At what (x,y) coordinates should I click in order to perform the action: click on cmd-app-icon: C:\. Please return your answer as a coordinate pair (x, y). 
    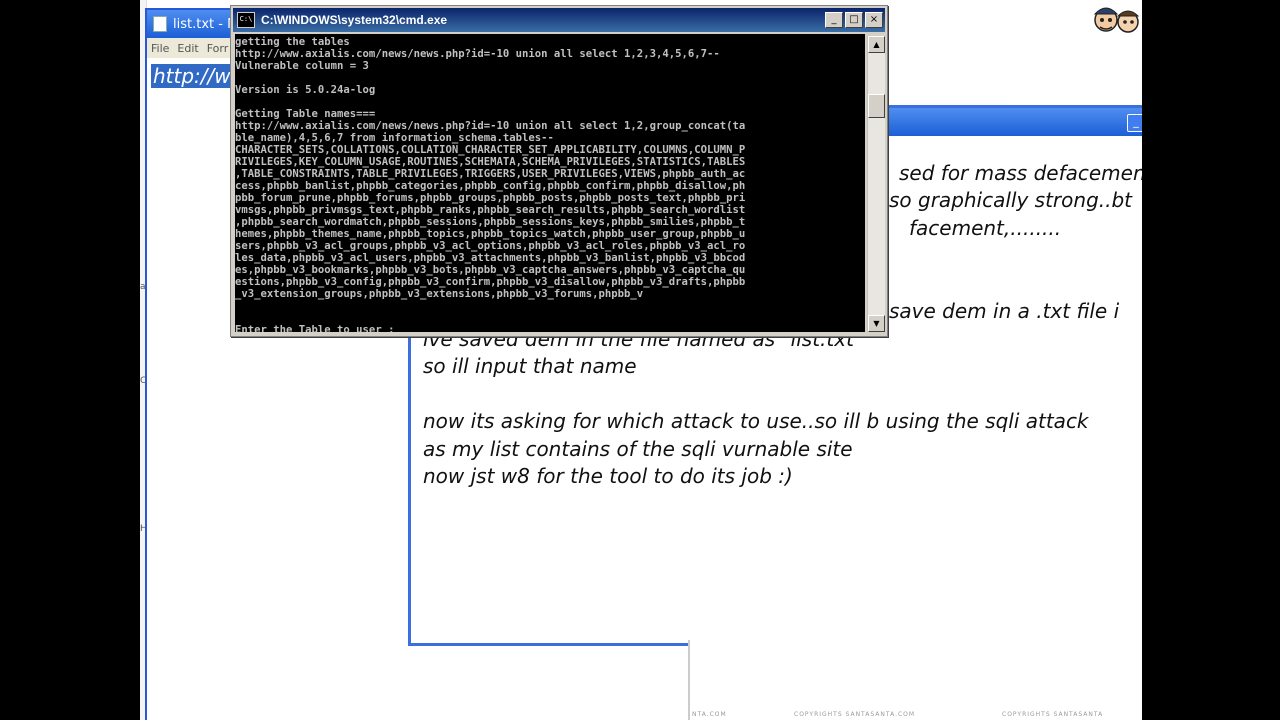
    Looking at the image, I should click on (246, 20).